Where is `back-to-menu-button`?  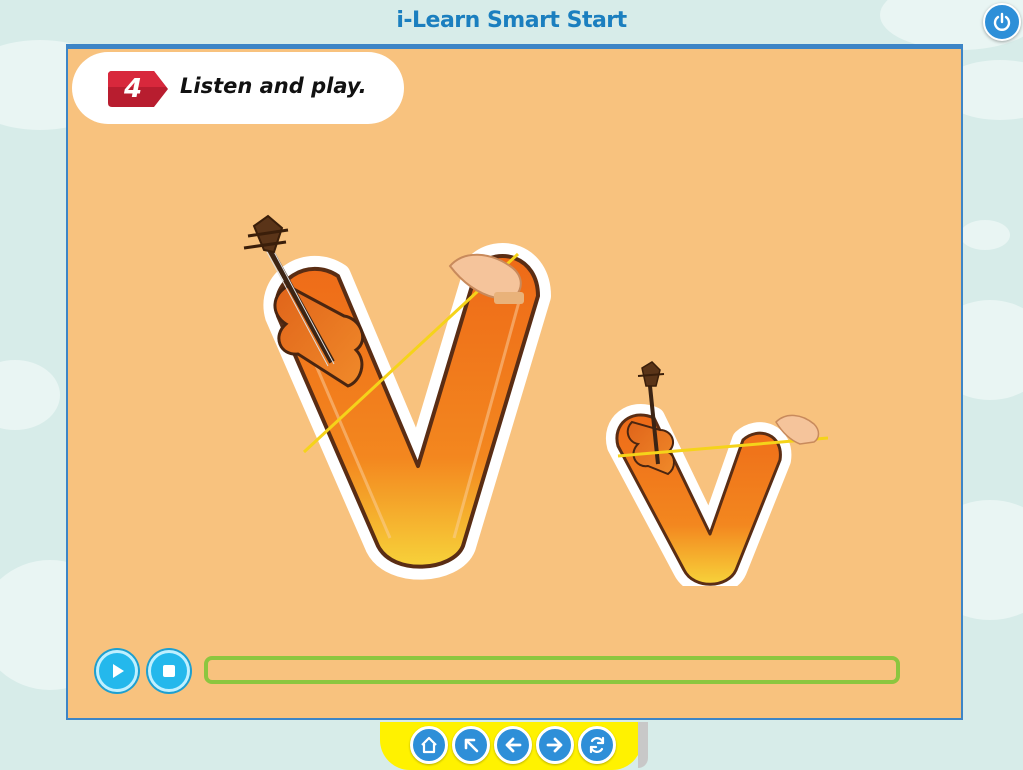
back-to-menu-button is located at coordinates (471, 745).